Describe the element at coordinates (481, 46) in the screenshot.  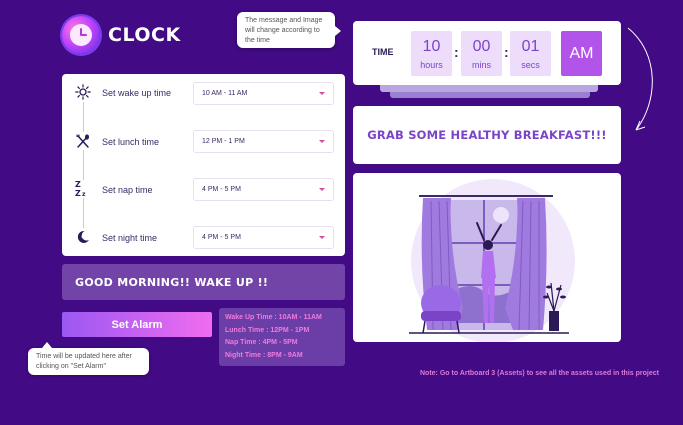
I see `minutes-value: 00` at that location.